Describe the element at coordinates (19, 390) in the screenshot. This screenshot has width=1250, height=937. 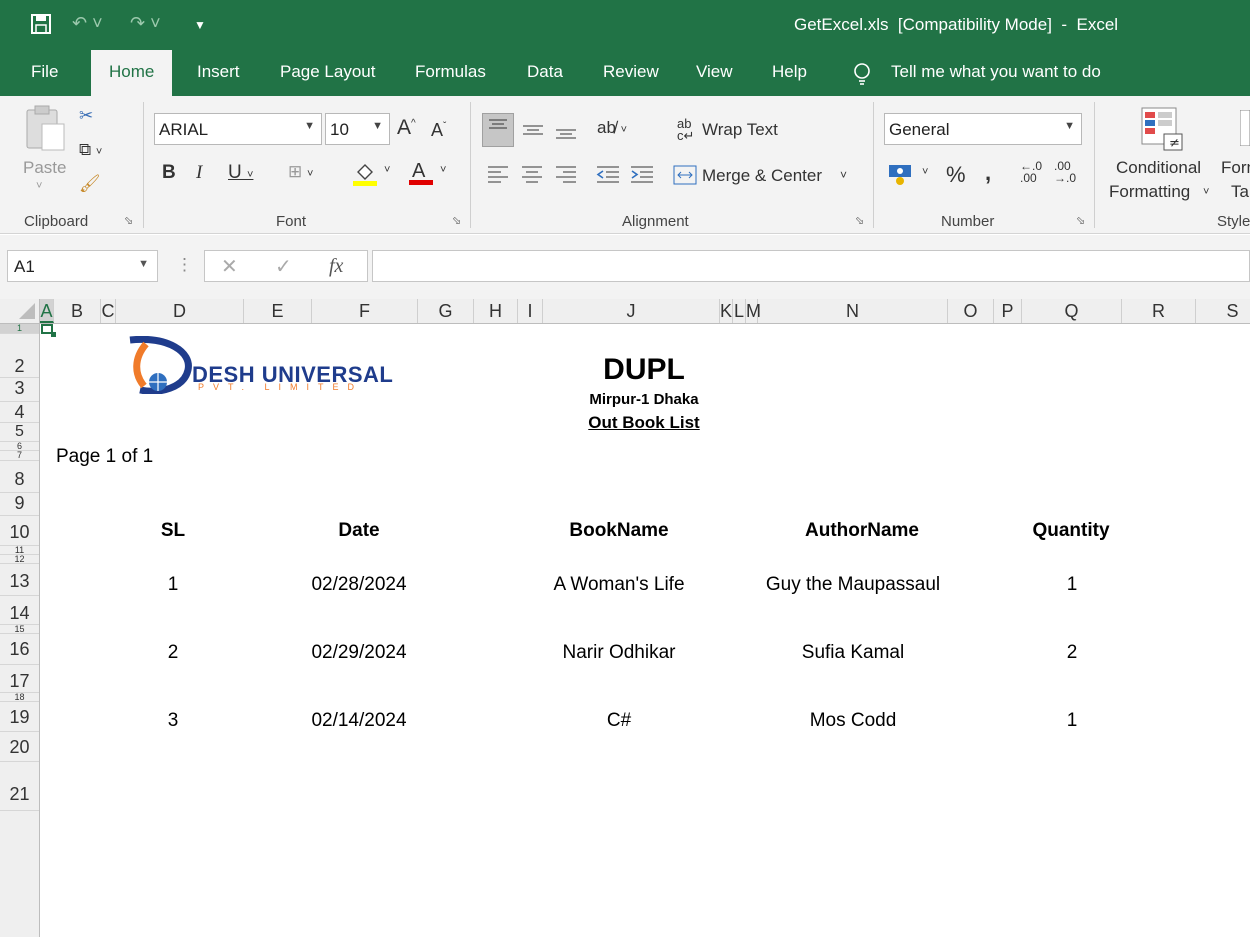
I see `row-header-3: 3` at that location.